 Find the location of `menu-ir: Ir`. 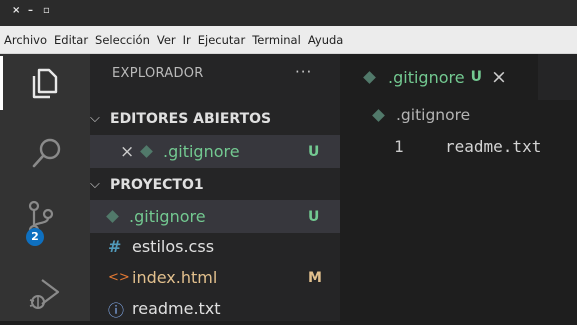

menu-ir: Ir is located at coordinates (187, 40).